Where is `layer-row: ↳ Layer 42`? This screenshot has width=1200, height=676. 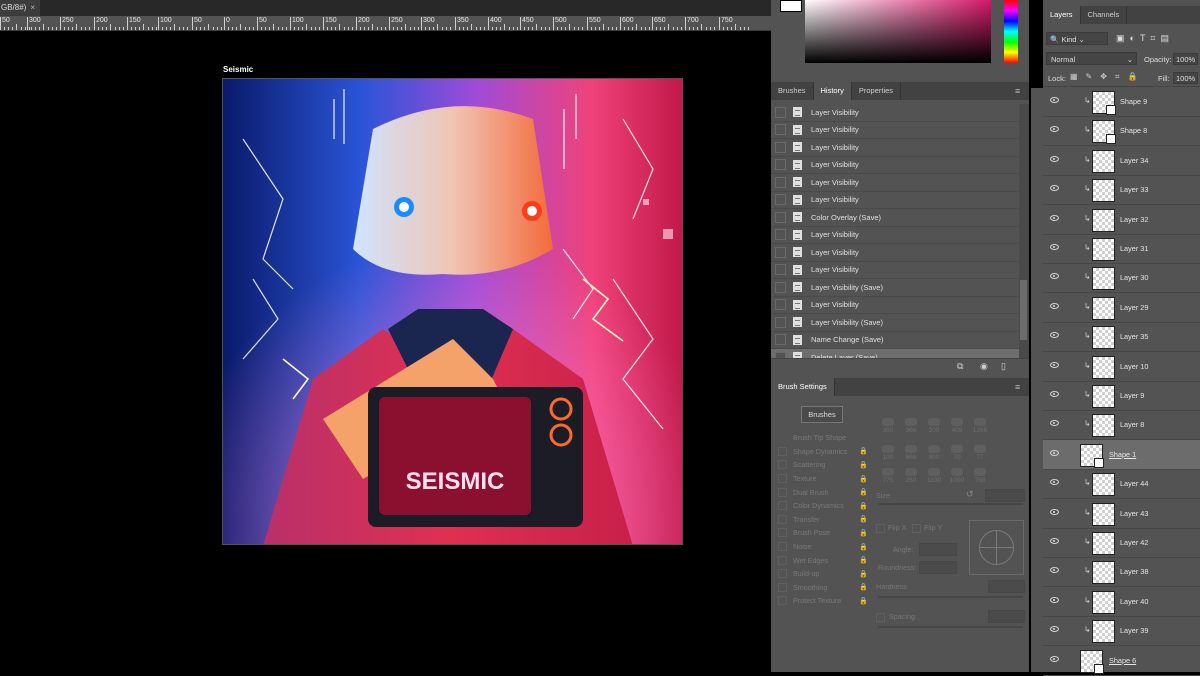
layer-row: ↳ Layer 42 is located at coordinates (1121, 543).